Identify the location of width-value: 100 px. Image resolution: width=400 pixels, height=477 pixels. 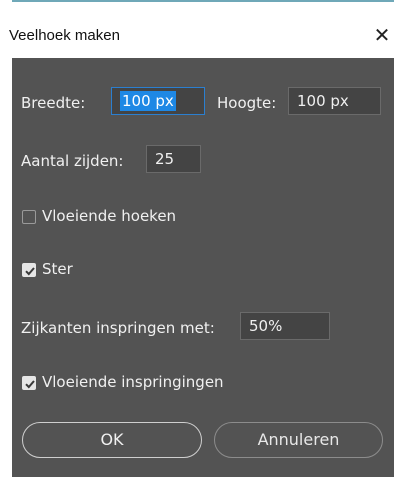
(148, 101).